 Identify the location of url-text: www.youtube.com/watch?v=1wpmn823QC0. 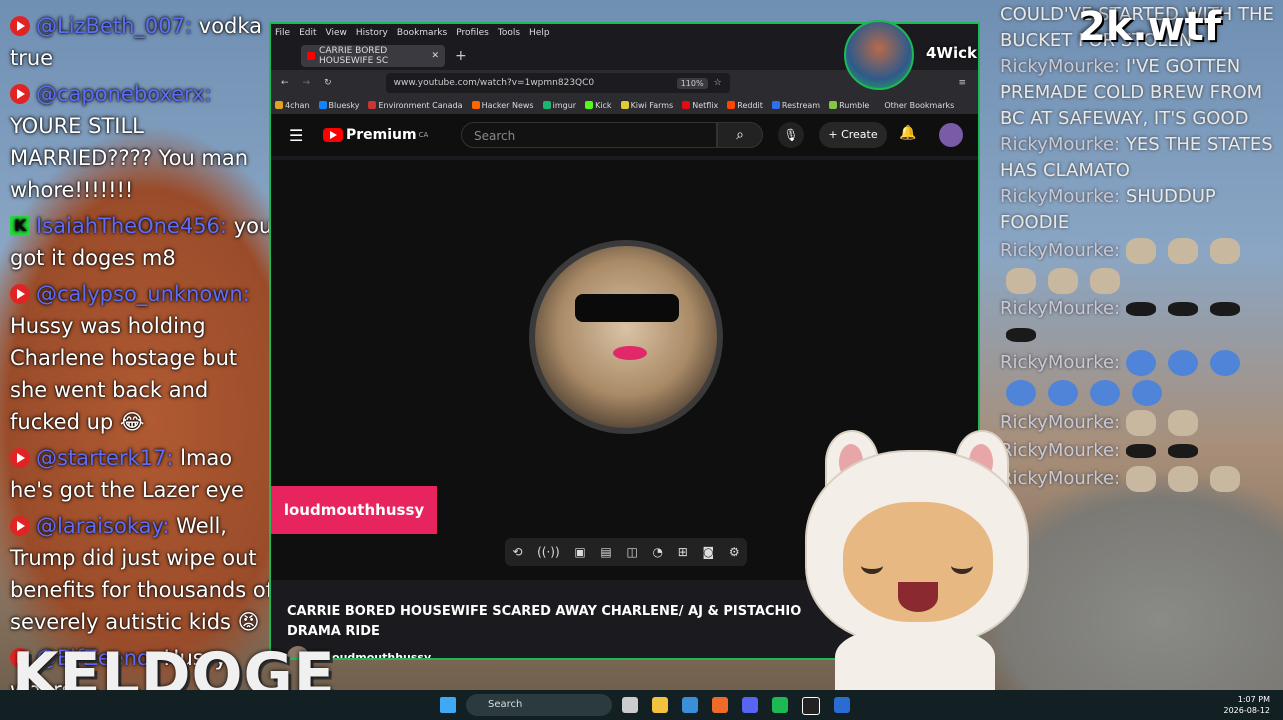
(494, 83).